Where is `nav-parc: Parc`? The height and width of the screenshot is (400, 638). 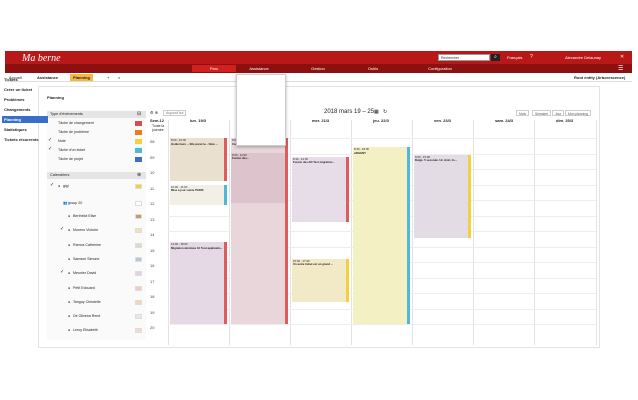 nav-parc: Parc is located at coordinates (214, 68).